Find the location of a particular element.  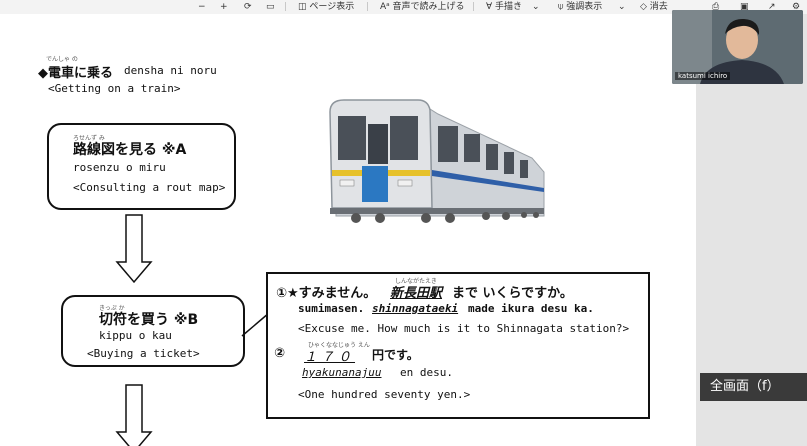

page-view-label: ページ表示 is located at coordinates (332, 7).